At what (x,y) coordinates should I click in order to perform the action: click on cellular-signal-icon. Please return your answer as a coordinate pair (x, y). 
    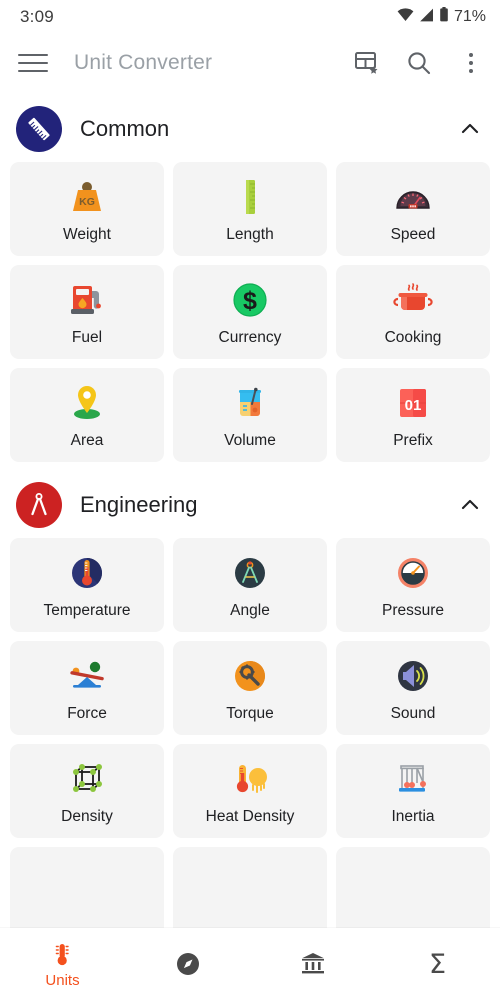
    Looking at the image, I should click on (426, 17).